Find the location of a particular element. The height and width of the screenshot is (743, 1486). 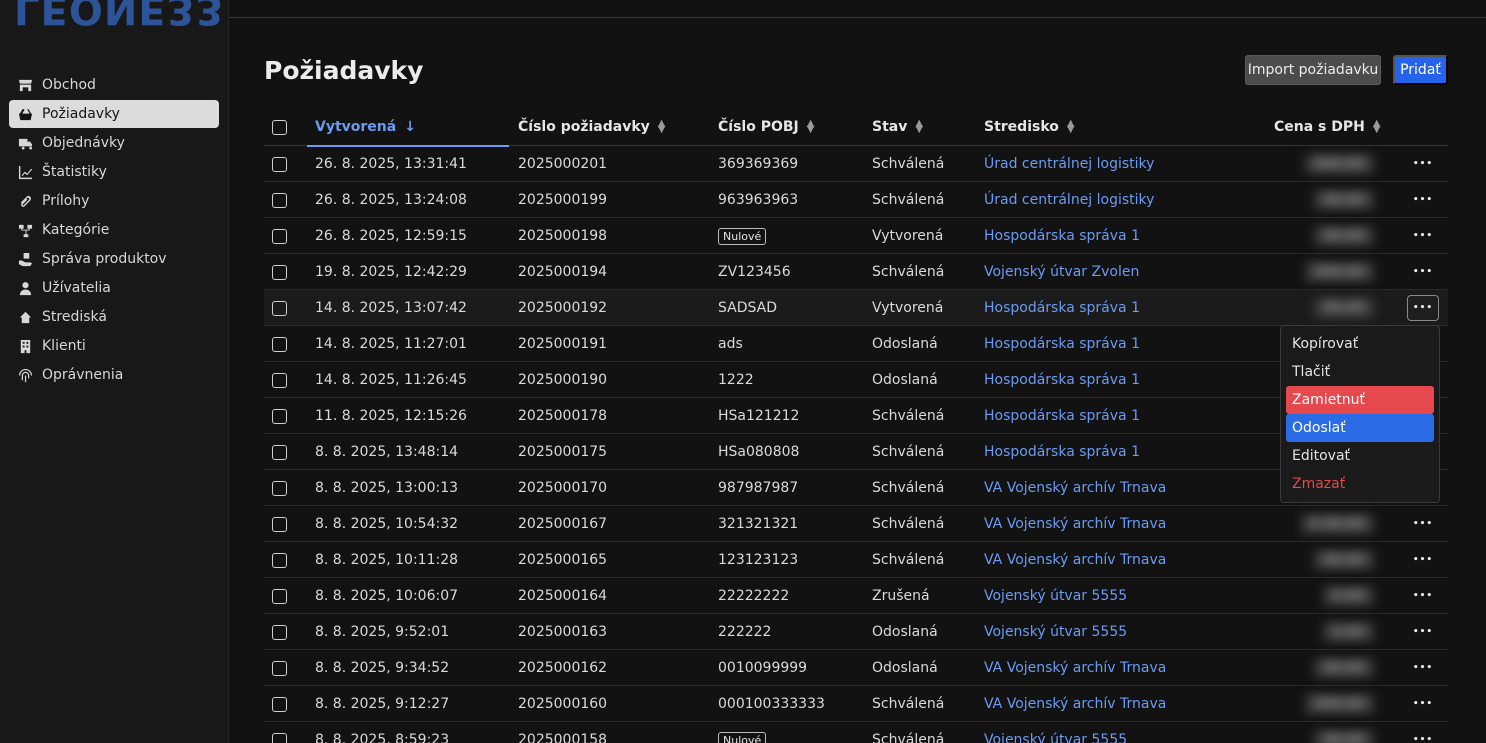

row-select-cell is located at coordinates (279, 524).